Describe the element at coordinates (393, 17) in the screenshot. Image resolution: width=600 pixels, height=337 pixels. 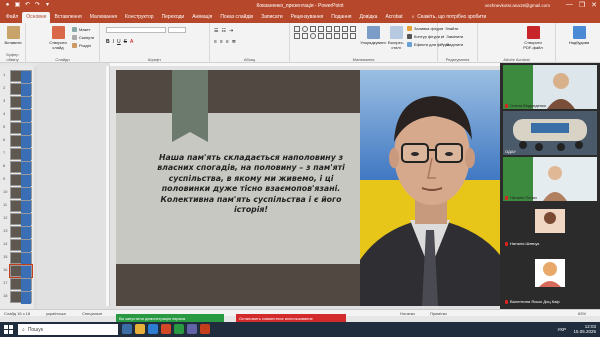
I see `tab-acrobat: Acrobat` at that location.